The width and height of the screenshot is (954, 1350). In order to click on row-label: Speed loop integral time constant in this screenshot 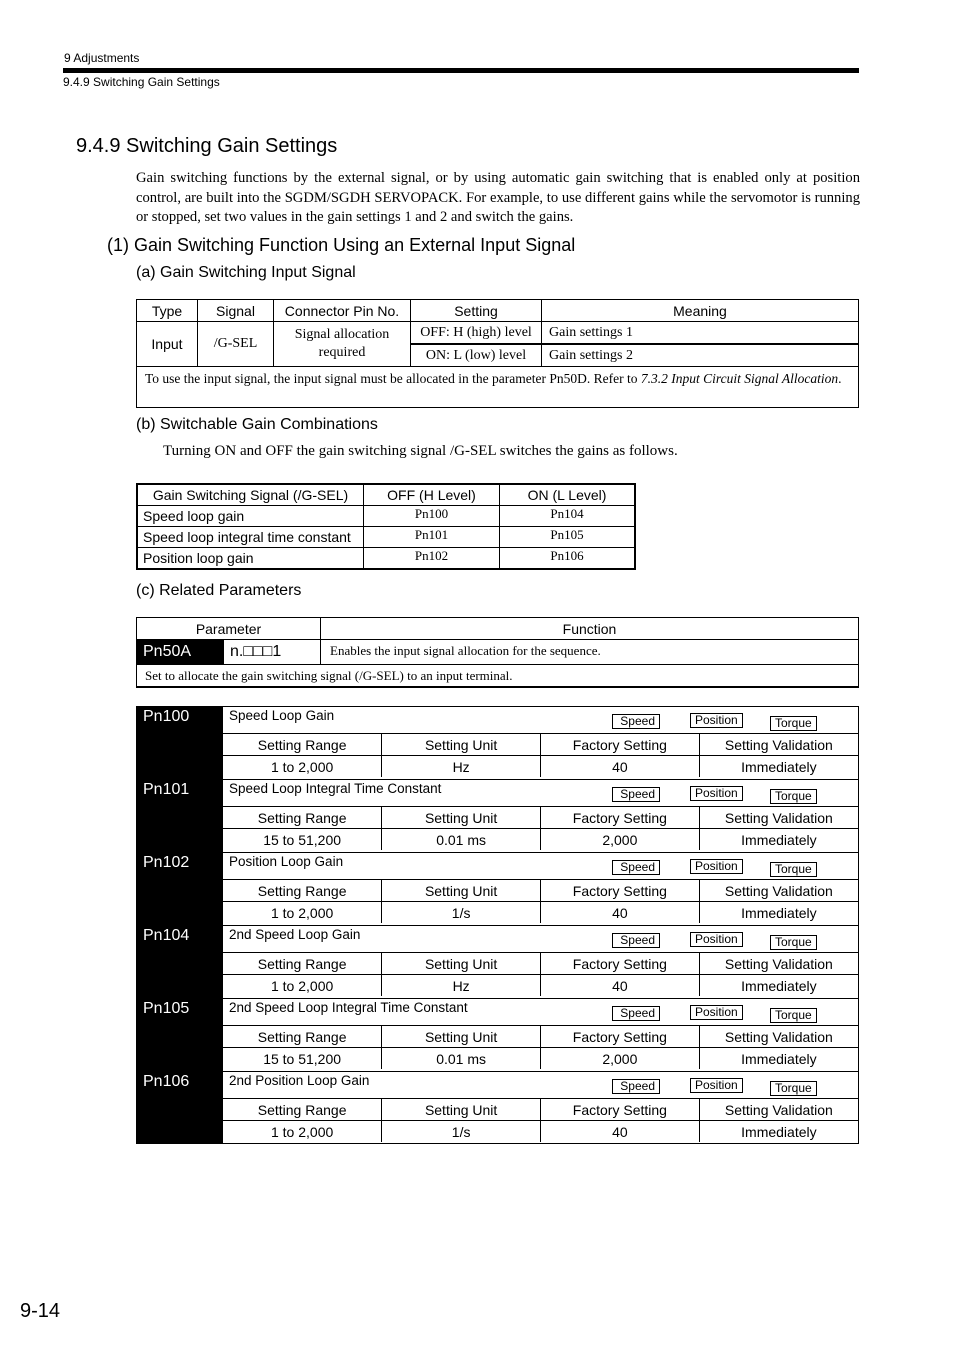, I will do `click(250, 537)`.